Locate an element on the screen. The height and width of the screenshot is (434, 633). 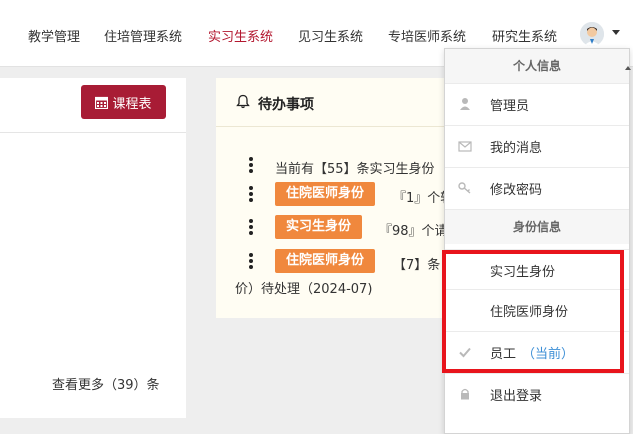
menu-item-label: 修改密码 is located at coordinates (516, 190).